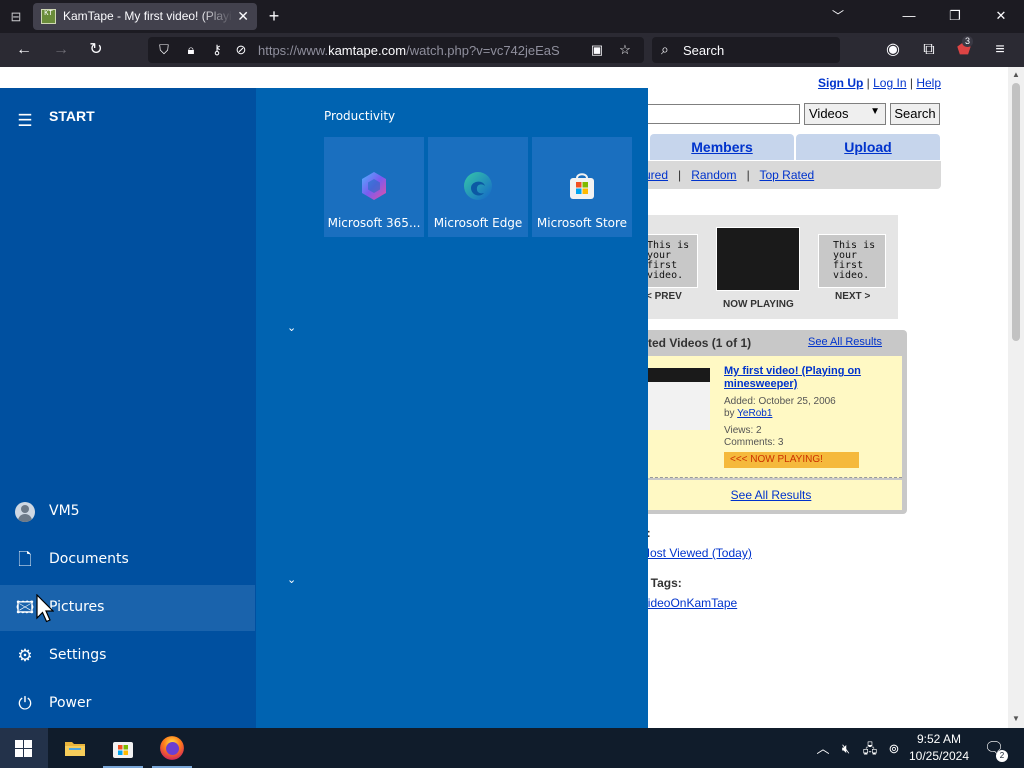 The height and width of the screenshot is (768, 1024). Describe the element at coordinates (704, 50) in the screenshot. I see `search-placeholder: Search` at that location.